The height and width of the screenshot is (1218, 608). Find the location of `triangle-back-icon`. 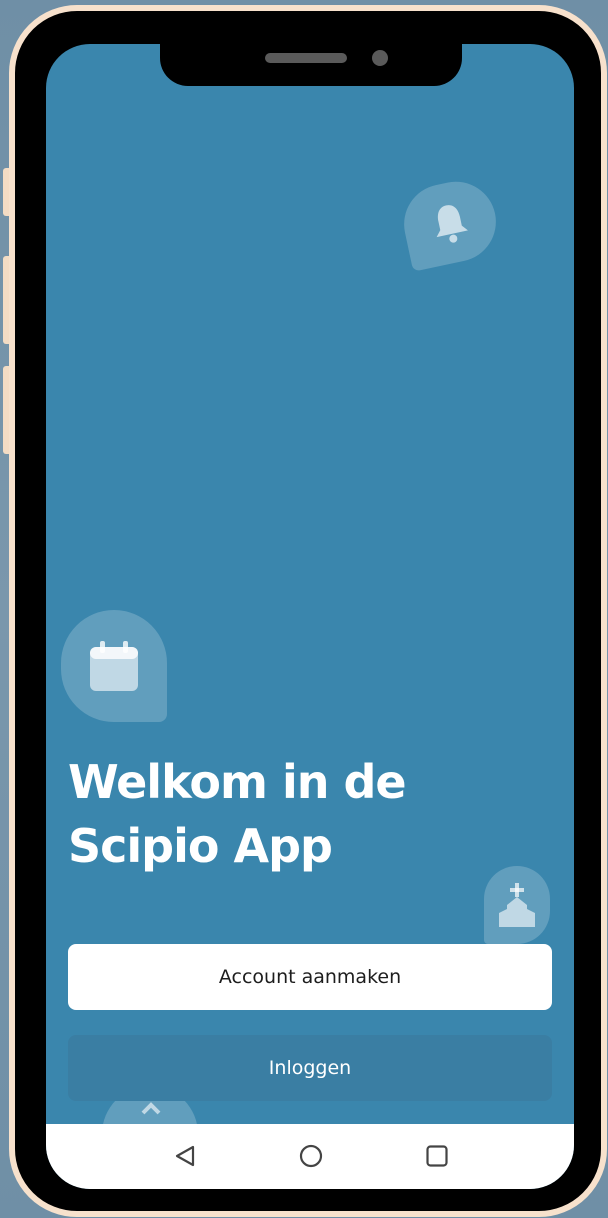

triangle-back-icon is located at coordinates (185, 1156).